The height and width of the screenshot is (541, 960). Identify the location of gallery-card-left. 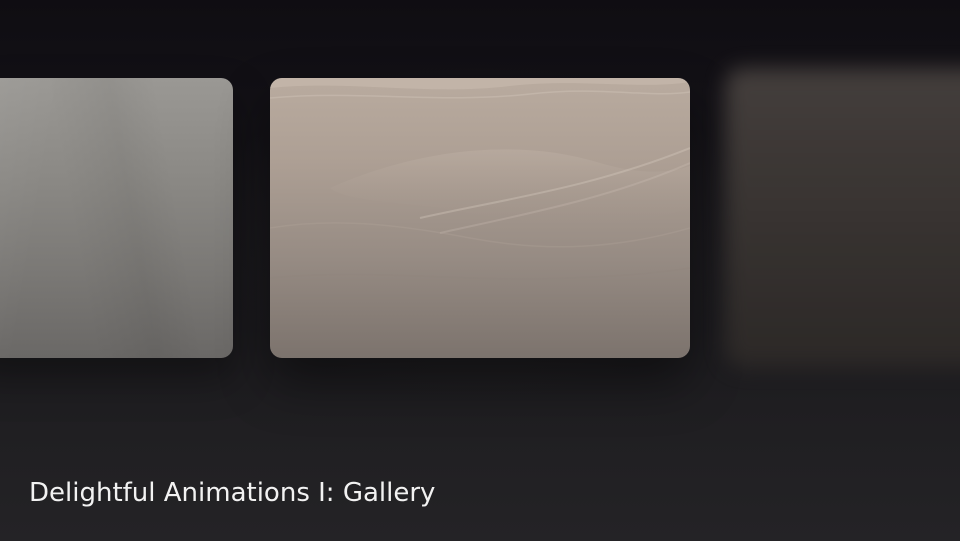
(116, 218).